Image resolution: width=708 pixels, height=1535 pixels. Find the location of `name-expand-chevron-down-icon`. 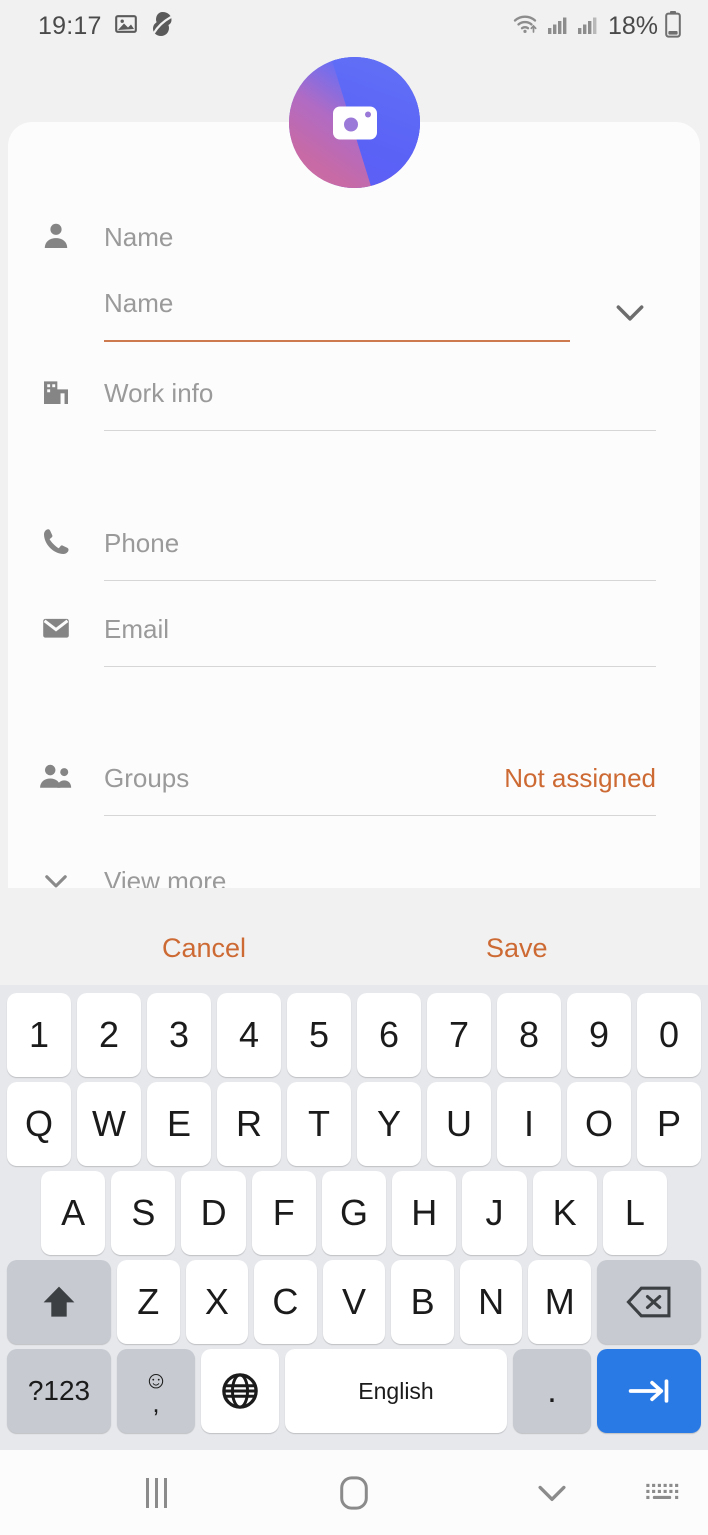

name-expand-chevron-down-icon is located at coordinates (630, 313).